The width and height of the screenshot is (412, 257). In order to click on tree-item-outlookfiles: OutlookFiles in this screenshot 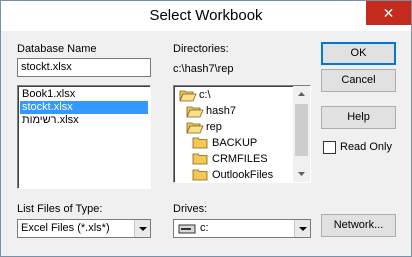, I will do `click(240, 175)`.